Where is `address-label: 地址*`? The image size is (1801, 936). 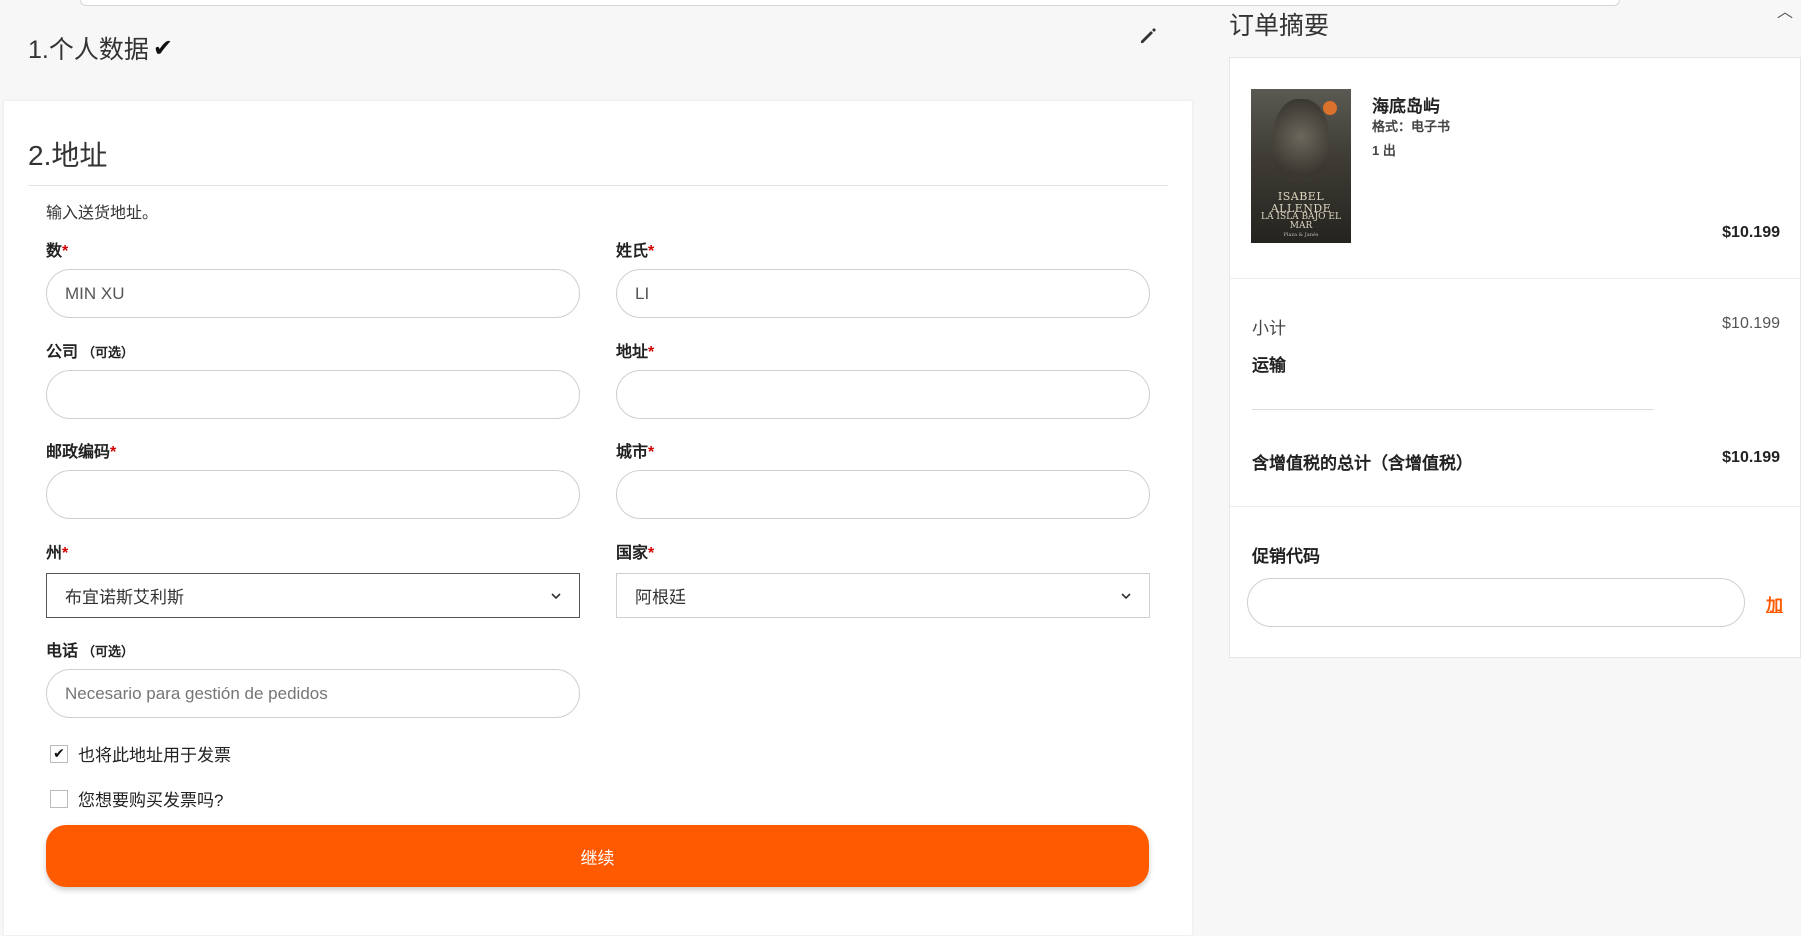 address-label: 地址* is located at coordinates (635, 352).